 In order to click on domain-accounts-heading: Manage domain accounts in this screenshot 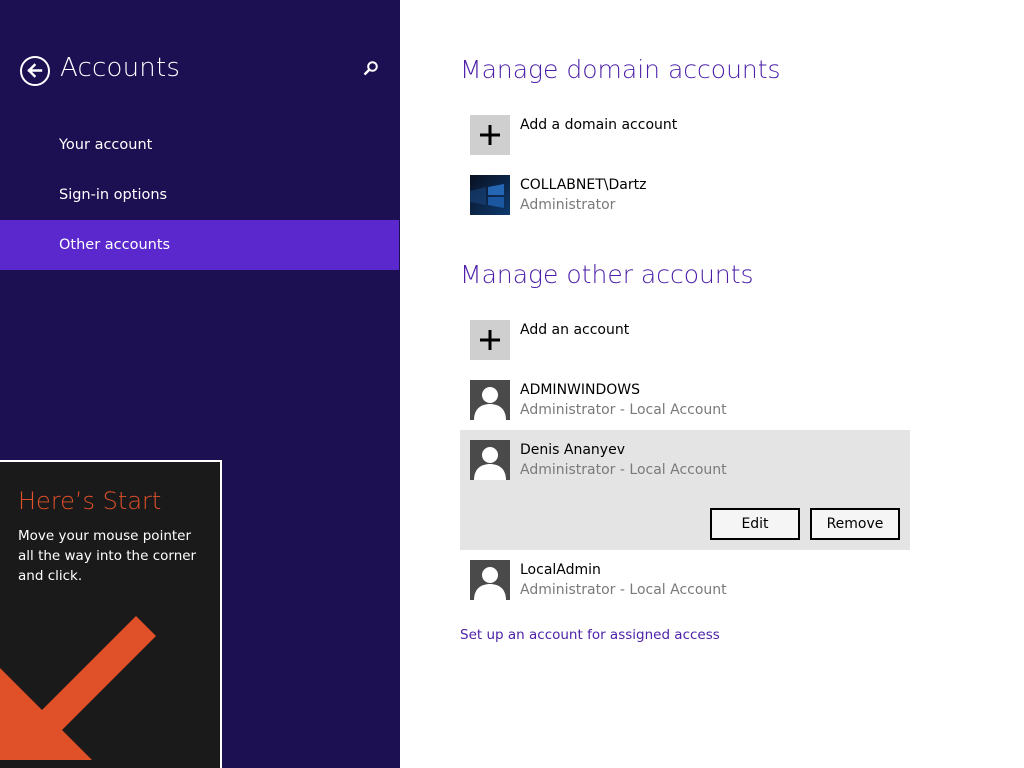, I will do `click(620, 69)`.